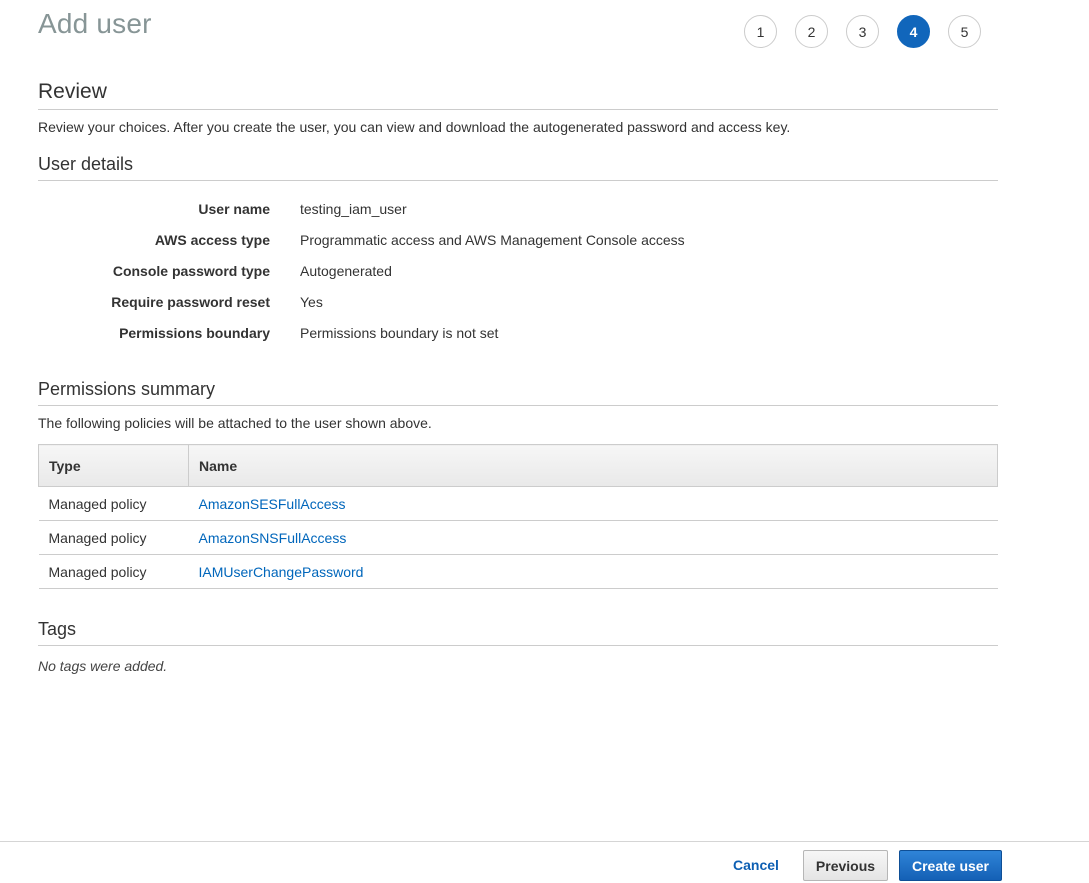 The image size is (1089, 883). I want to click on wizard-steps: 1 2 3 4 5, so click(862, 31).